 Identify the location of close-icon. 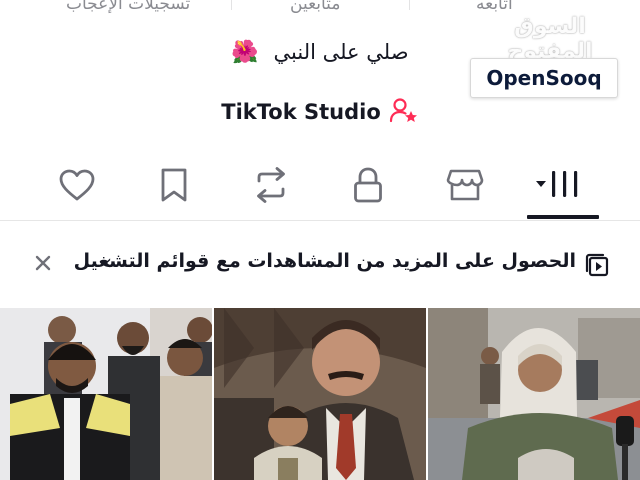
(43, 265).